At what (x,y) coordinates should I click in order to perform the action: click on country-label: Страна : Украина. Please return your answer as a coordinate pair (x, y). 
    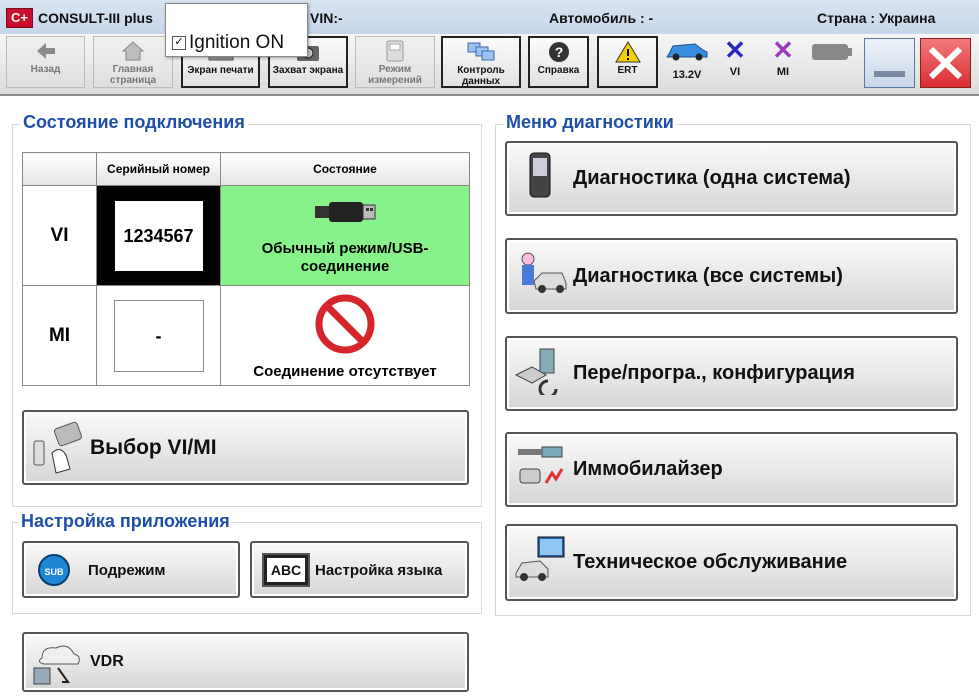
    Looking at the image, I should click on (876, 18).